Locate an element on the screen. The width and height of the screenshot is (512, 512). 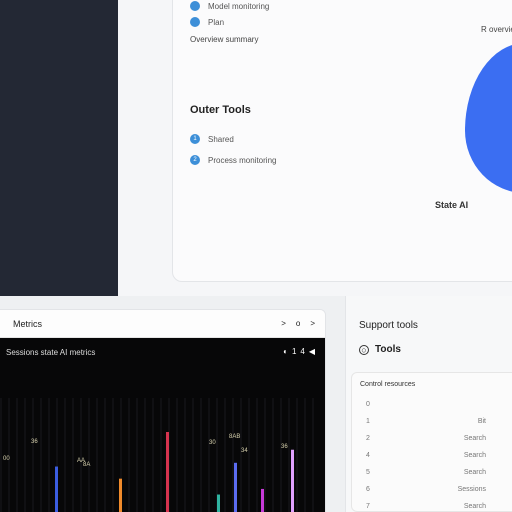
list-item-number: 1 is located at coordinates (368, 421).